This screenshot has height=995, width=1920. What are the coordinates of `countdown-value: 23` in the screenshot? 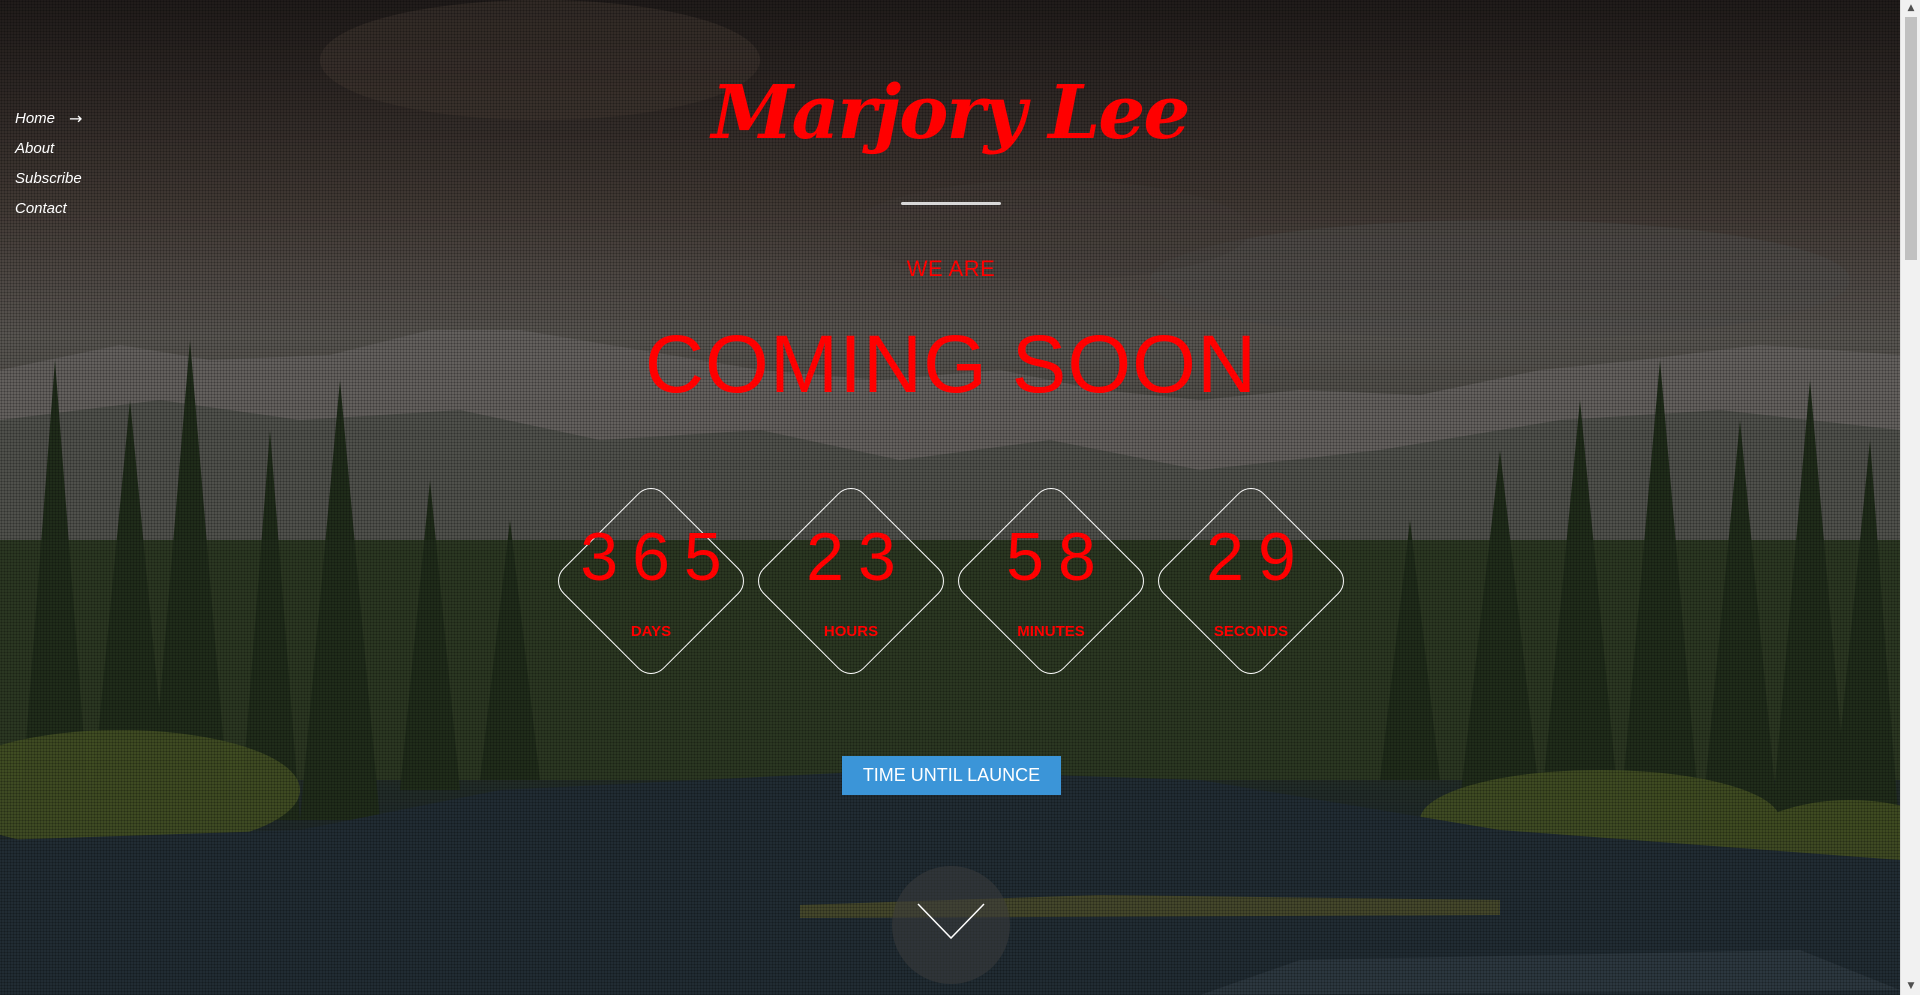 It's located at (858, 557).